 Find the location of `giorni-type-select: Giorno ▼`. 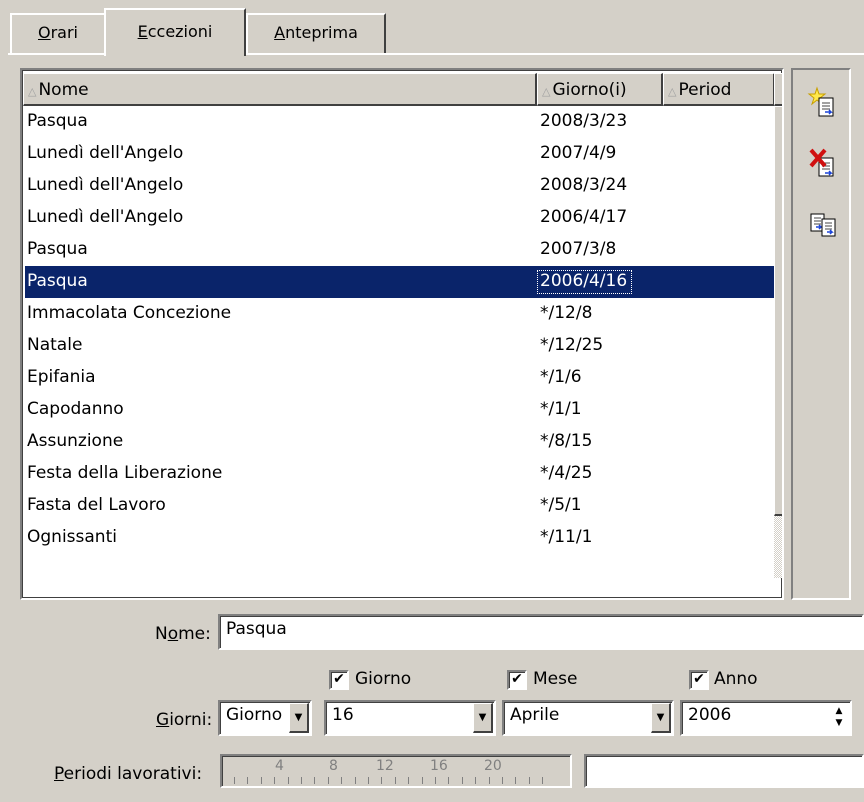

giorni-type-select: Giorno ▼ is located at coordinates (265, 718).